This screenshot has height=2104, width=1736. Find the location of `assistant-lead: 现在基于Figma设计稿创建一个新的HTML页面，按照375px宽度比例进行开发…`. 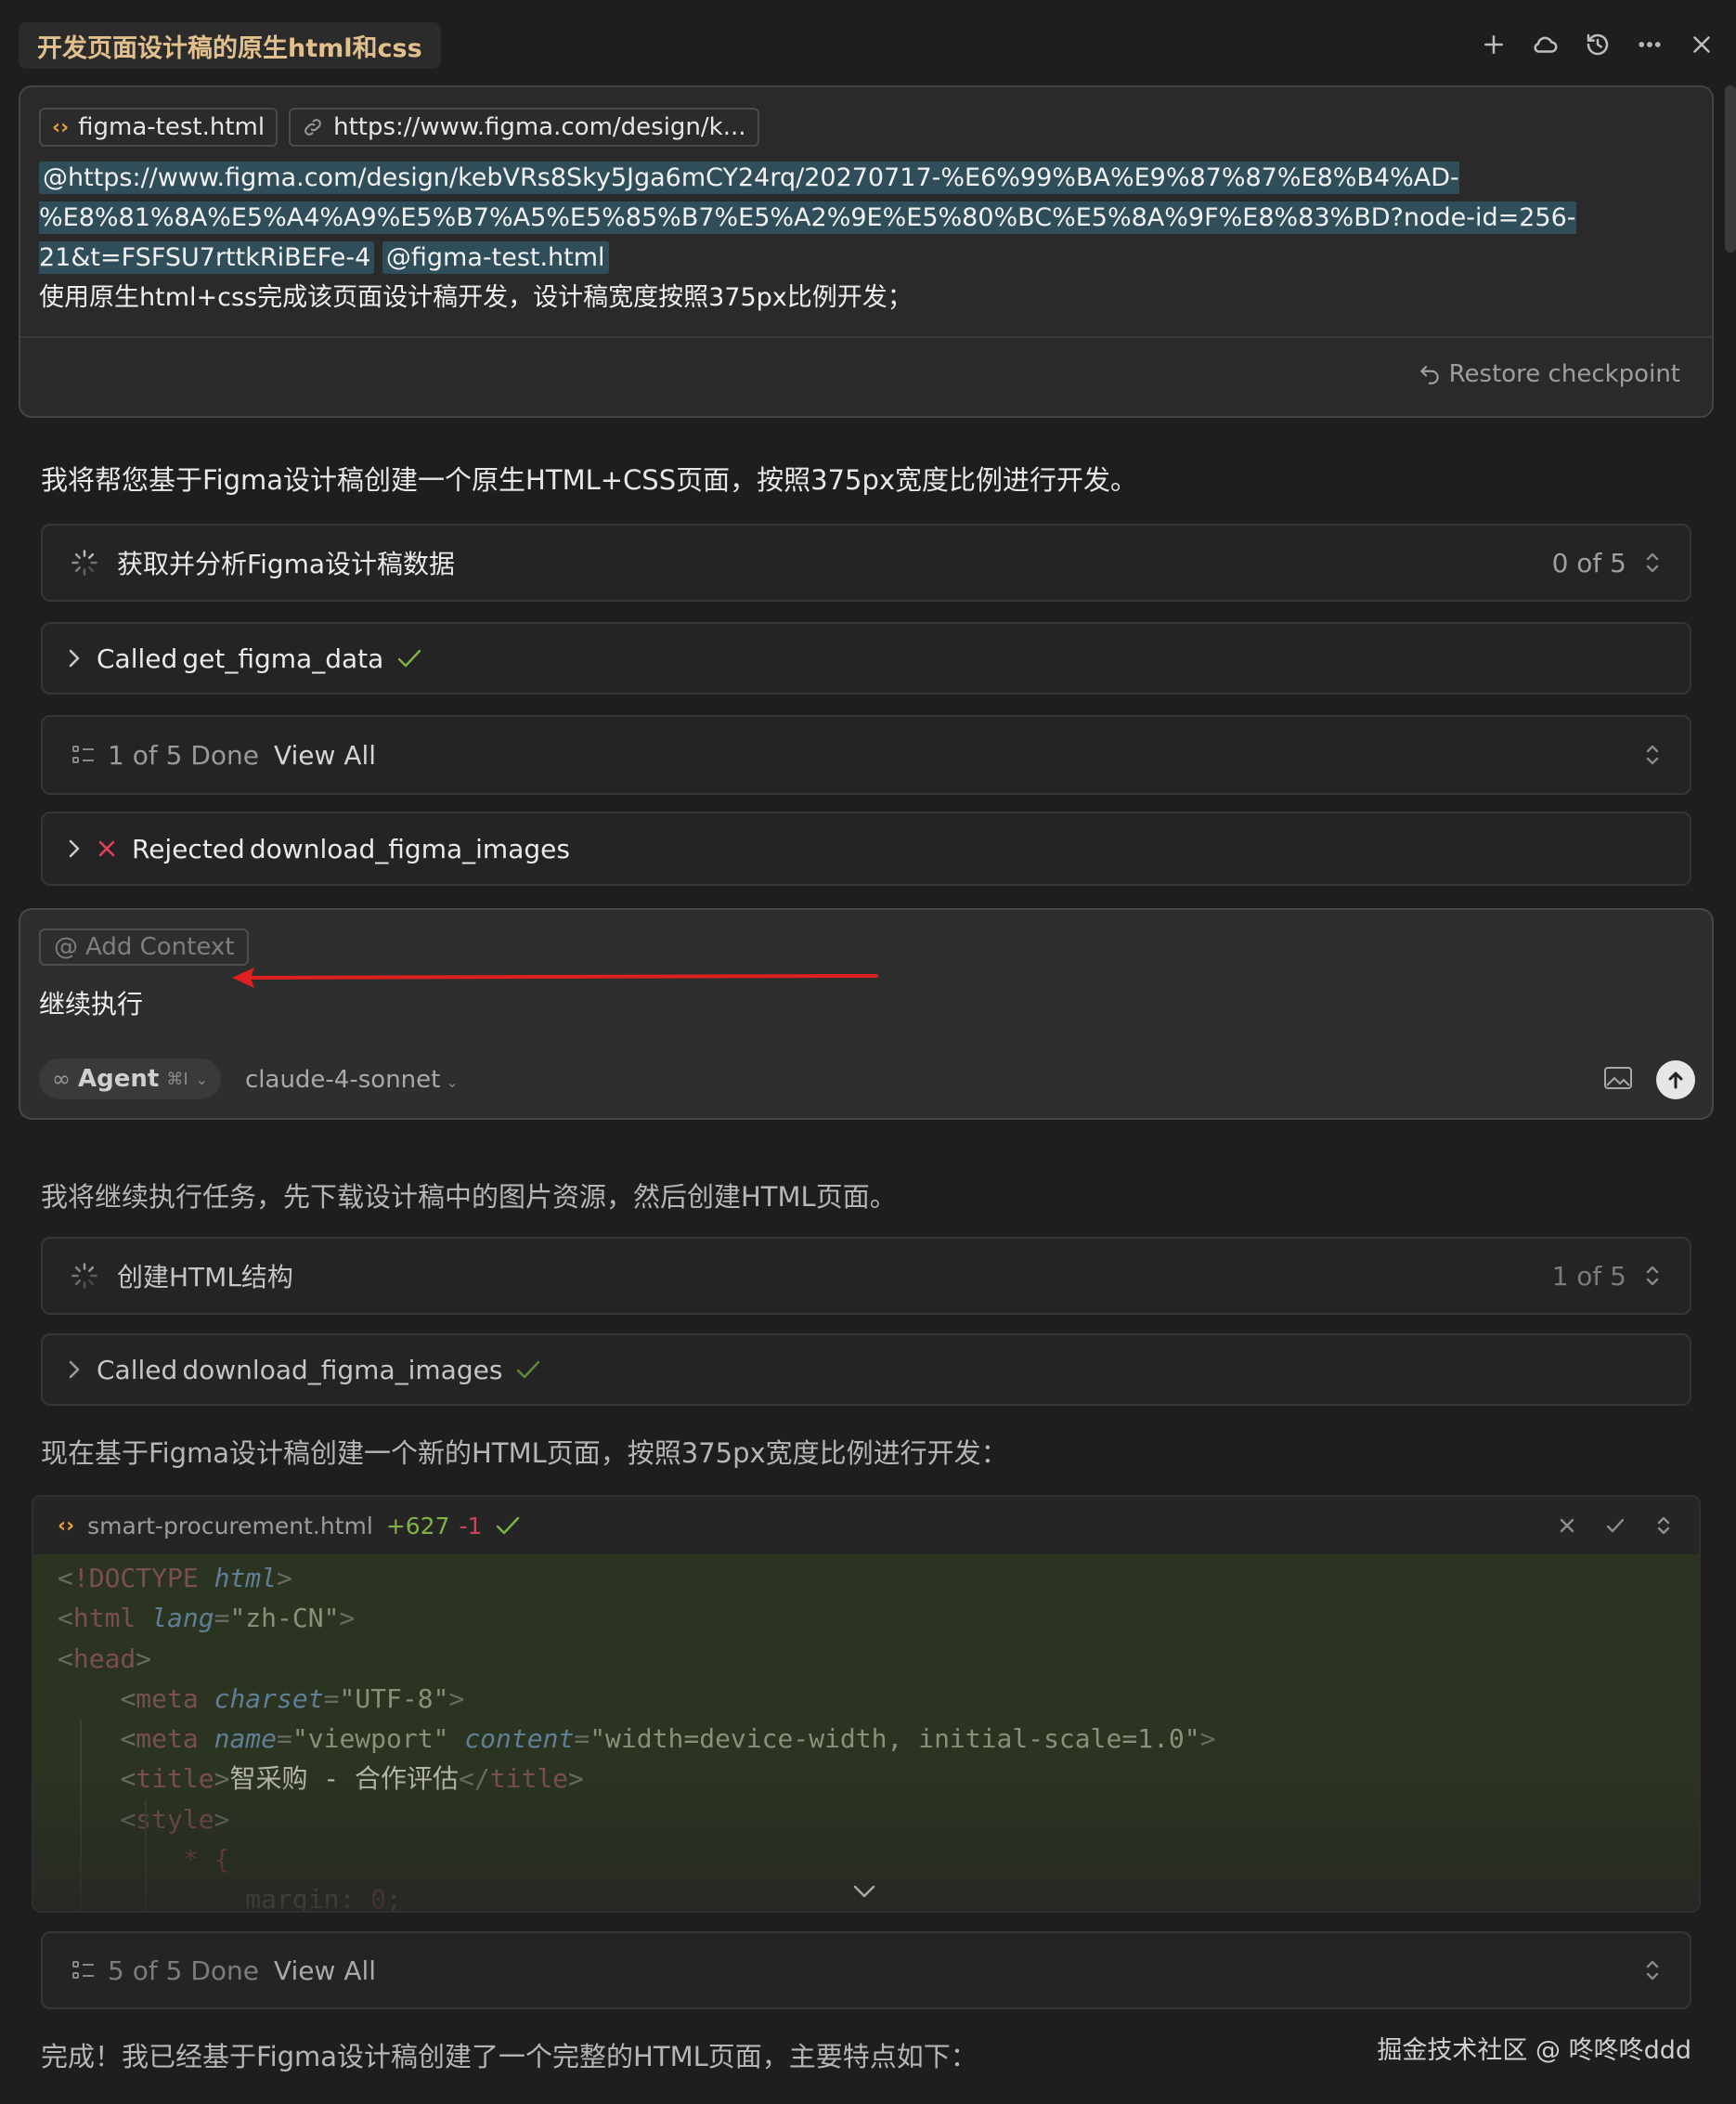

assistant-lead: 现在基于Figma设计稿创建一个新的HTML页面，按照375px宽度比例进行开发… is located at coordinates (524, 1453).